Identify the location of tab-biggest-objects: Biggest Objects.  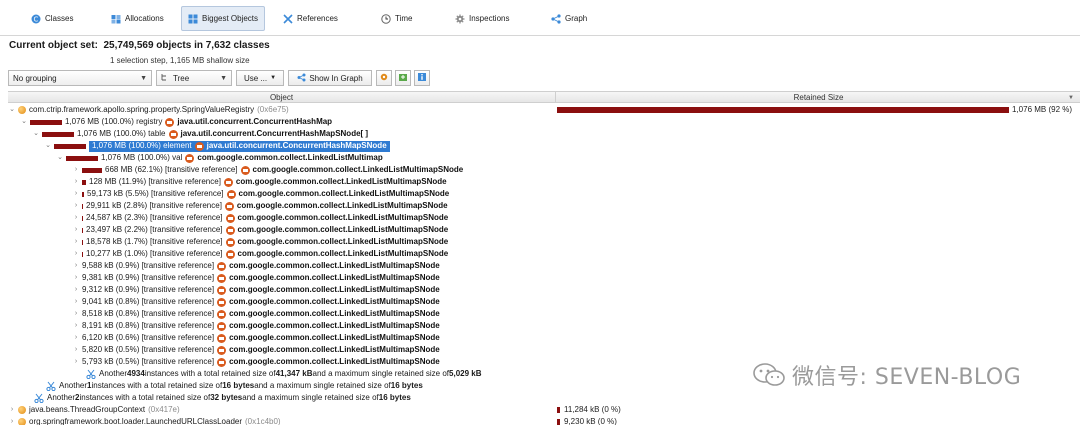
(223, 18).